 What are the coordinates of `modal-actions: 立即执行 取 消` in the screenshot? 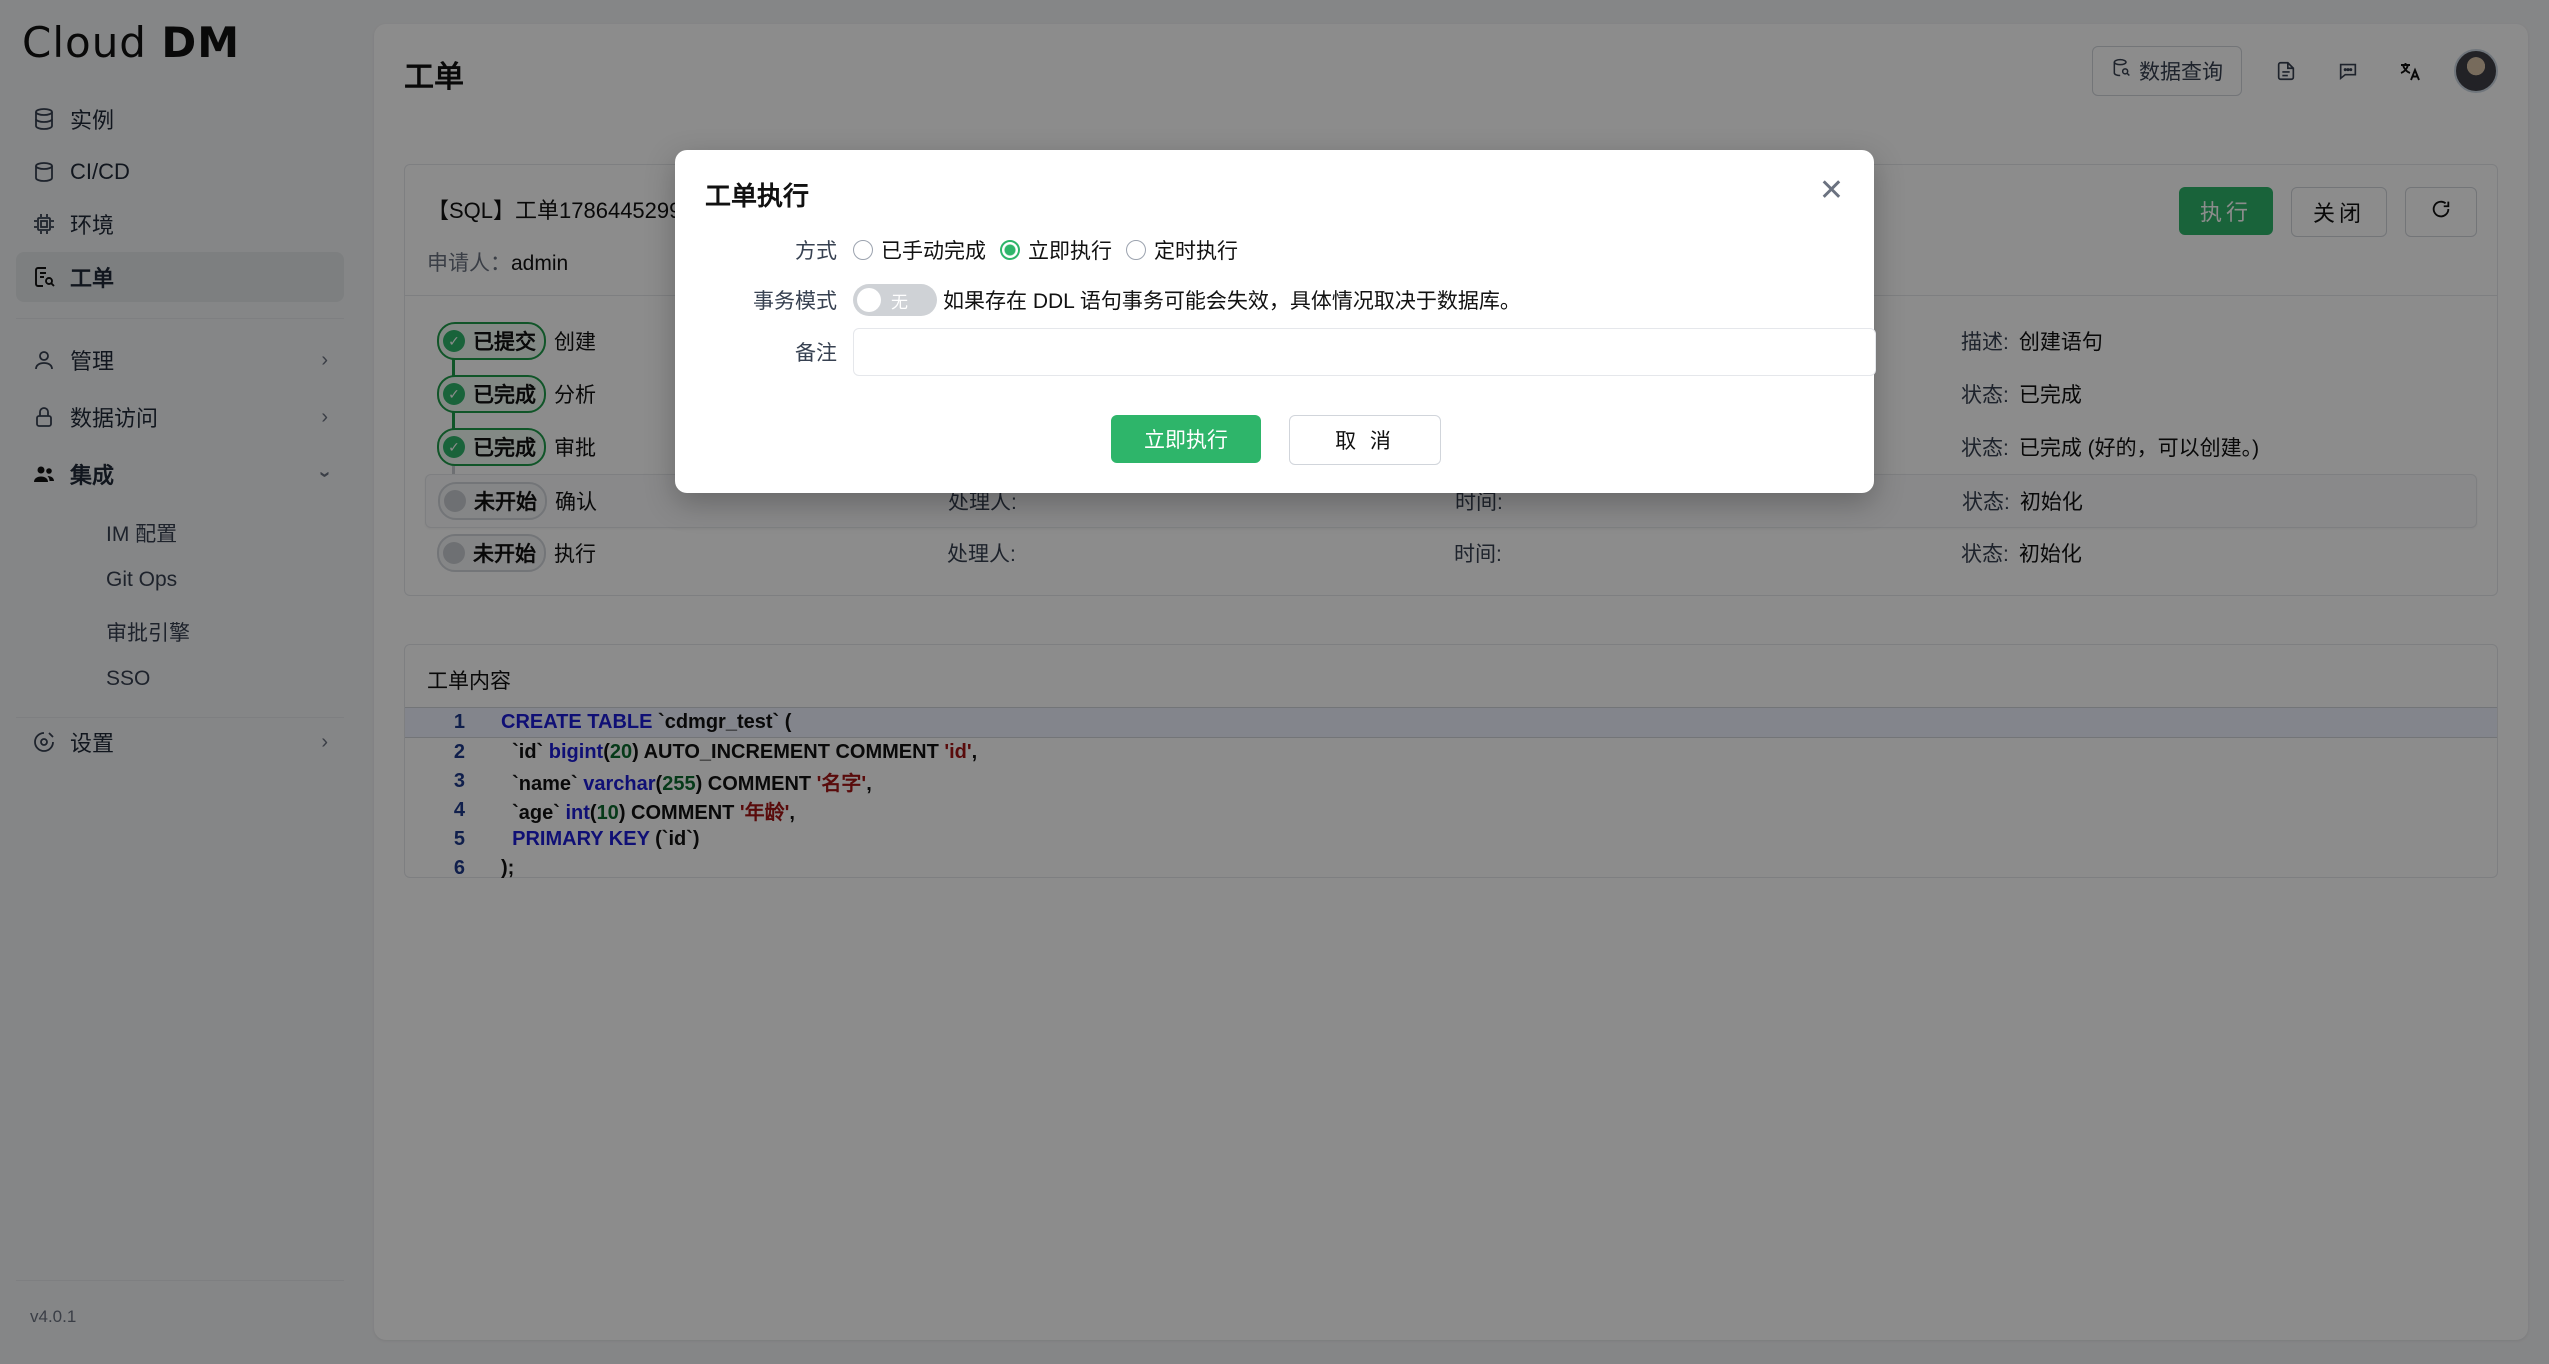 It's located at (1276, 440).